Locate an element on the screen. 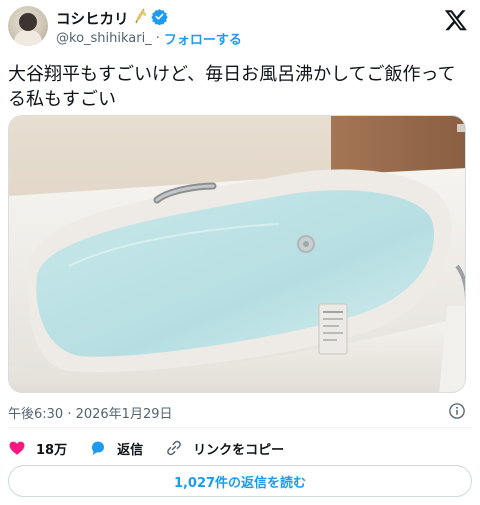 Image resolution: width=480 pixels, height=505 pixels. tweet-text-line: 大谷翔平もすごいけど、毎日お風呂沸かしてご飯作って is located at coordinates (232, 74).